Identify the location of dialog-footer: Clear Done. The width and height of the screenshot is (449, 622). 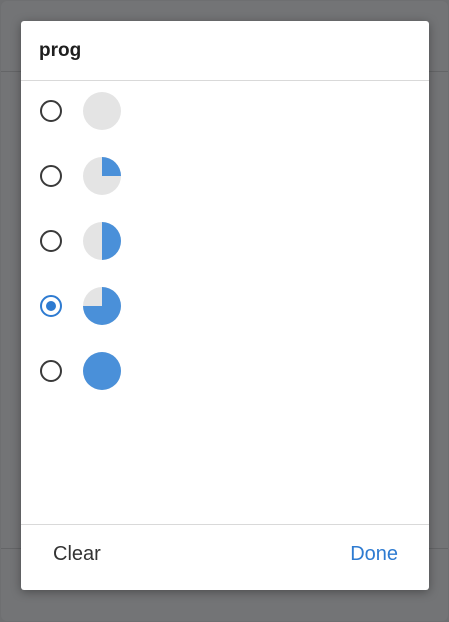
(225, 557).